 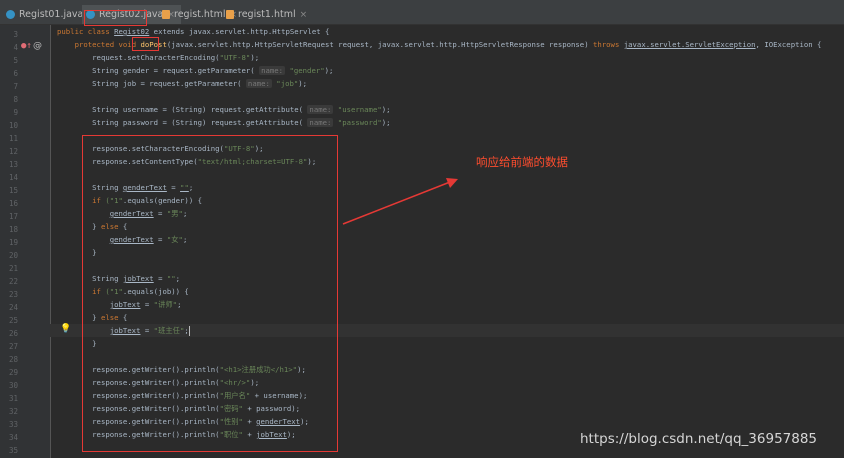 What do you see at coordinates (13, 177) in the screenshot?
I see `line-number: 14` at bounding box center [13, 177].